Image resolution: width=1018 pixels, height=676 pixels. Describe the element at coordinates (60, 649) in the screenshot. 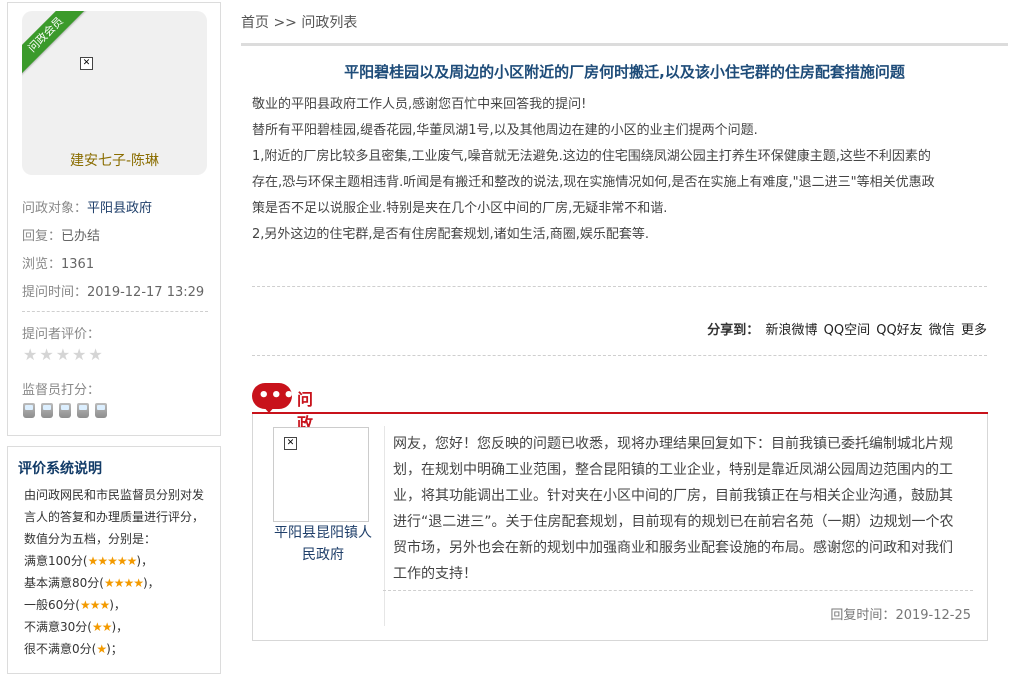

I see `rating-level-label: 很不满意0分(` at that location.